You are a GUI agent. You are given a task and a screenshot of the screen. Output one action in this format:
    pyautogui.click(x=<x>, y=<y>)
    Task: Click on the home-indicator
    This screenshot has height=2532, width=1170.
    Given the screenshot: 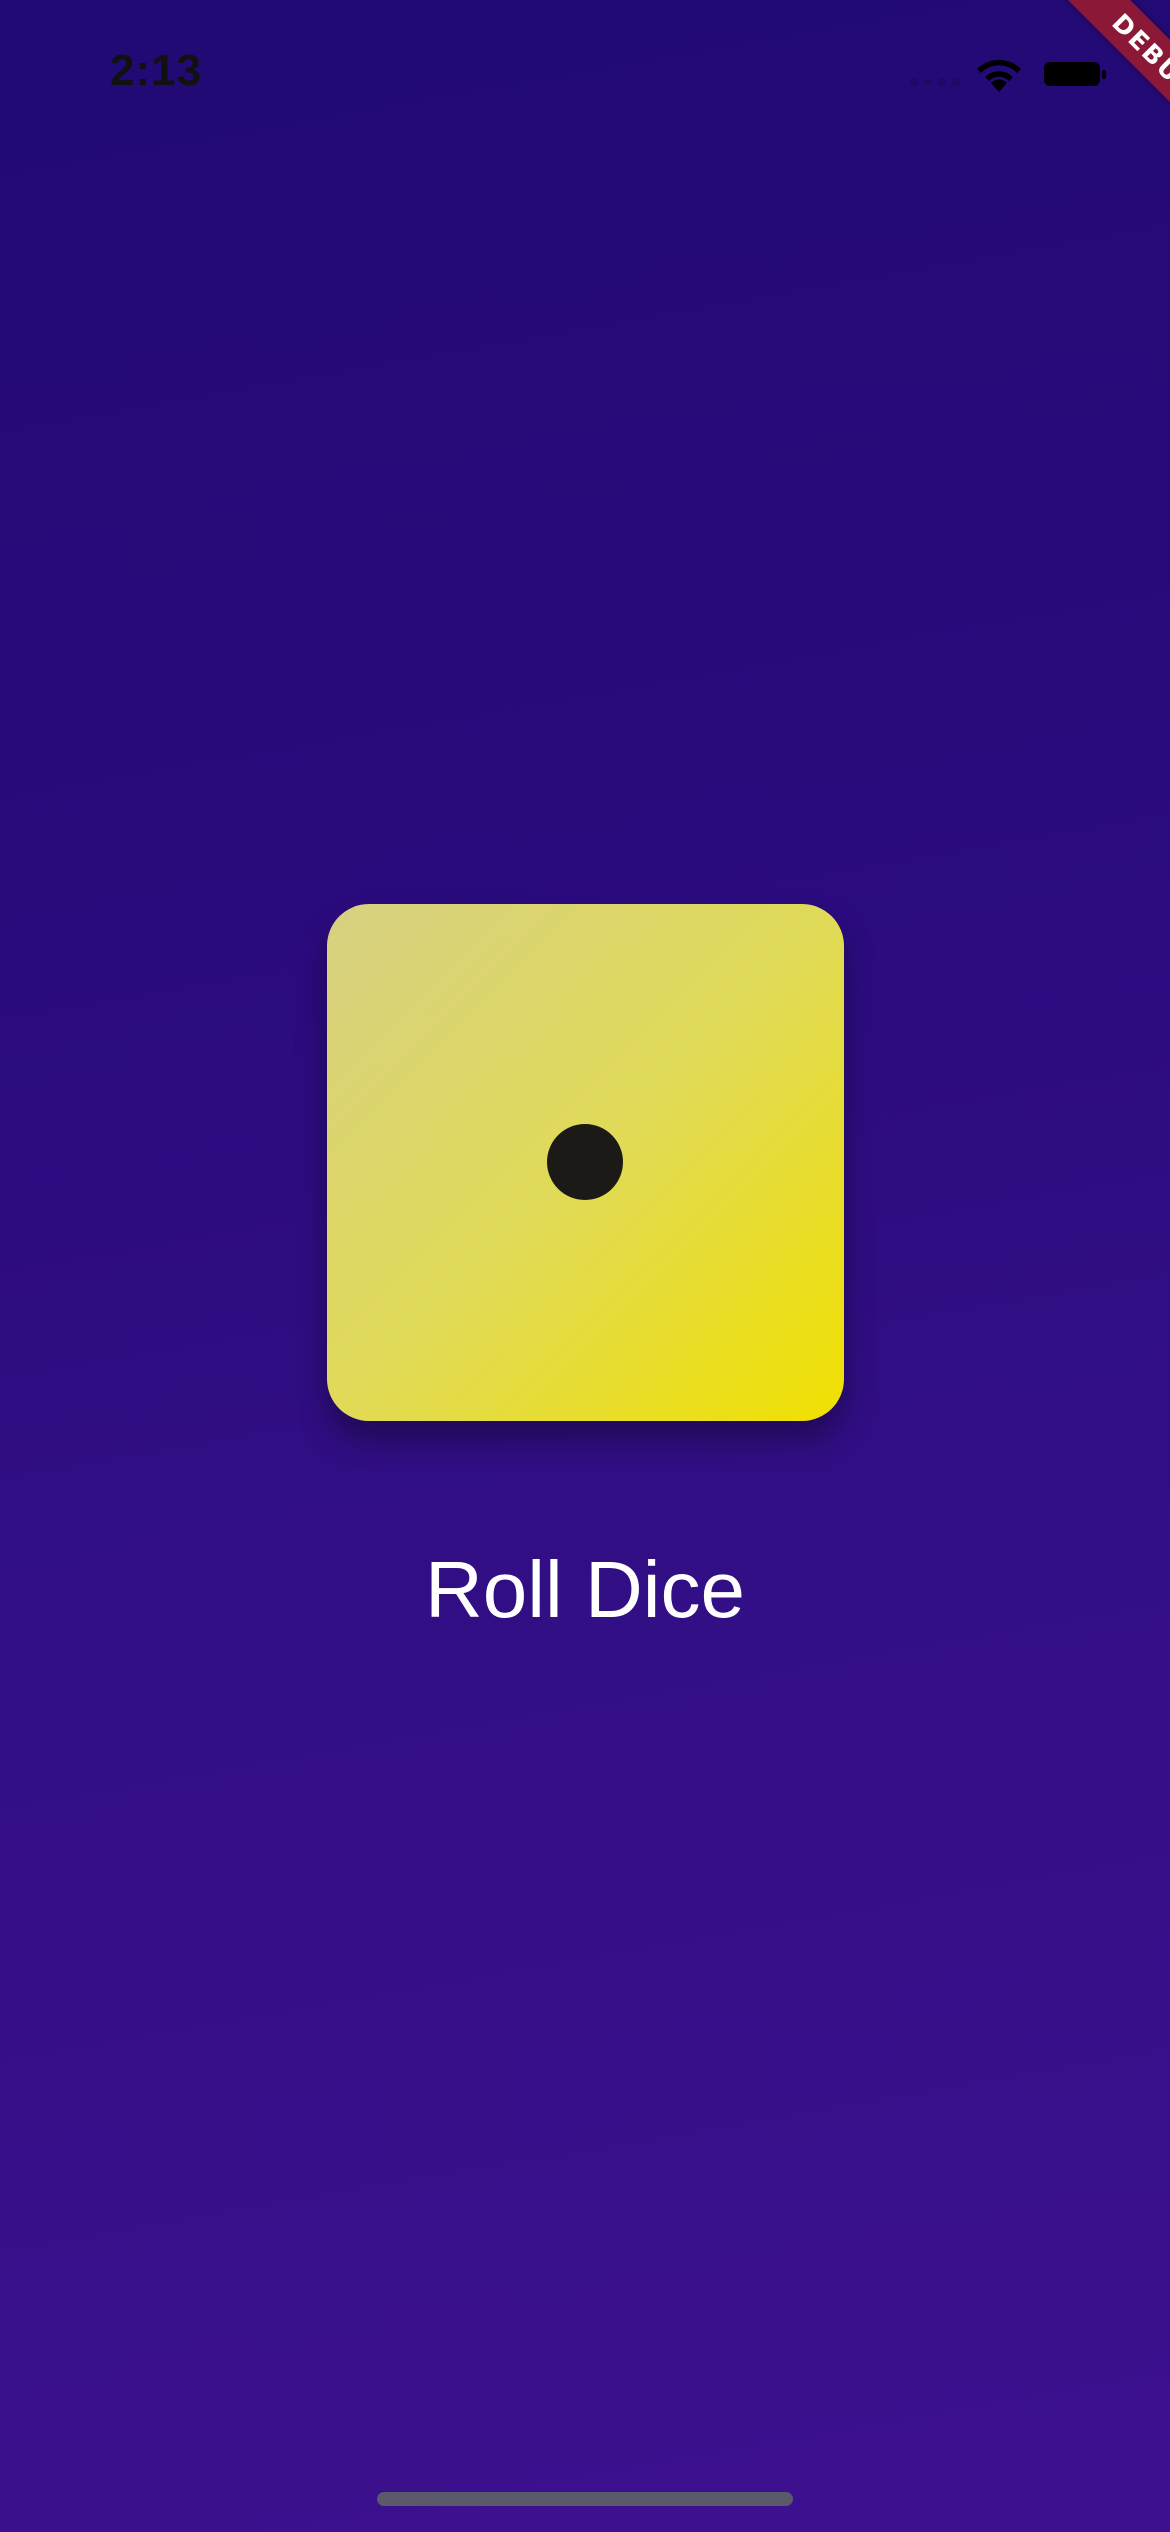 What is the action you would take?
    pyautogui.click(x=585, y=2499)
    